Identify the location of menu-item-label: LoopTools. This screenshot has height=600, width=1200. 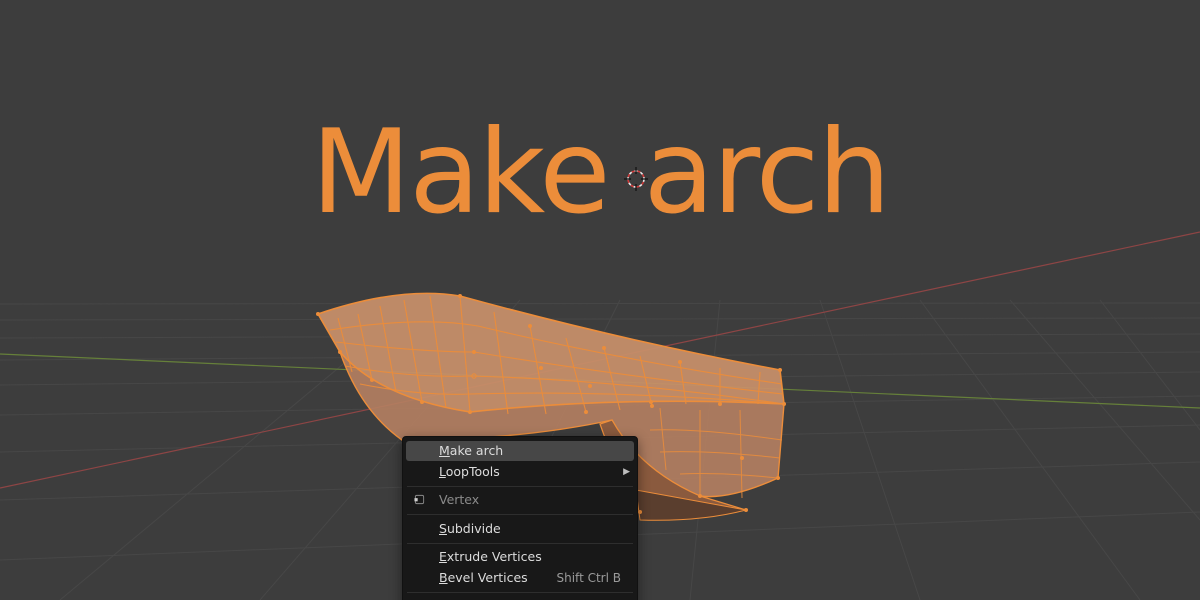
(469, 471).